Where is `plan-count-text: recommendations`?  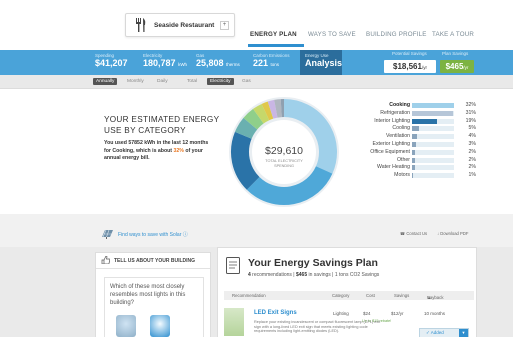 plan-count-text: recommendations is located at coordinates (272, 275).